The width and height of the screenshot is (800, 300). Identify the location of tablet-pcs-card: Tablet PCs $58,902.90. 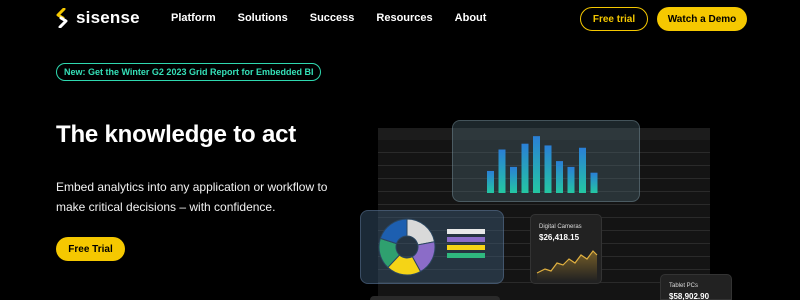
(696, 287).